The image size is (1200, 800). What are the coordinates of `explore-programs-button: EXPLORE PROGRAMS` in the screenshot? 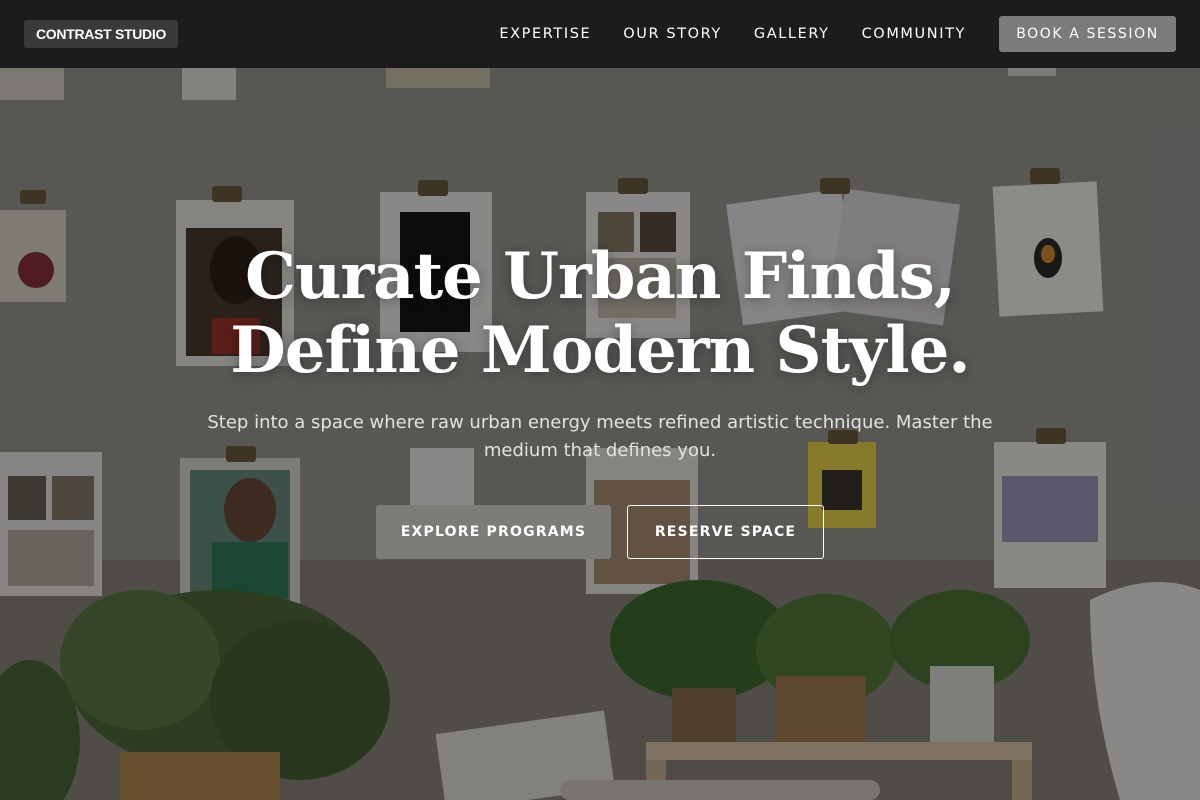 It's located at (493, 532).